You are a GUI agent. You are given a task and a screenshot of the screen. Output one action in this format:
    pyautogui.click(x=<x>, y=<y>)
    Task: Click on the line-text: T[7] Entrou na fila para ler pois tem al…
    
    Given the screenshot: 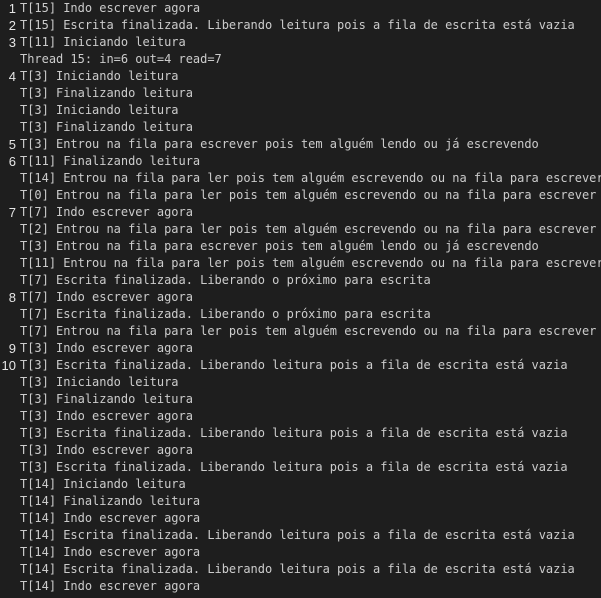 What is the action you would take?
    pyautogui.click(x=308, y=331)
    